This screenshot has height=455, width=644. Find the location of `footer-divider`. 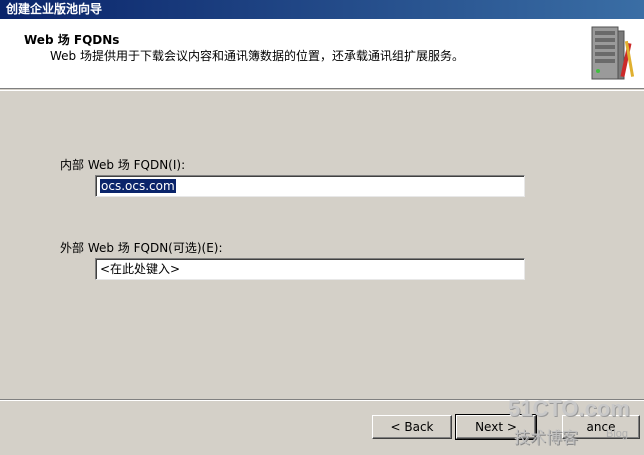

footer-divider is located at coordinates (322, 400).